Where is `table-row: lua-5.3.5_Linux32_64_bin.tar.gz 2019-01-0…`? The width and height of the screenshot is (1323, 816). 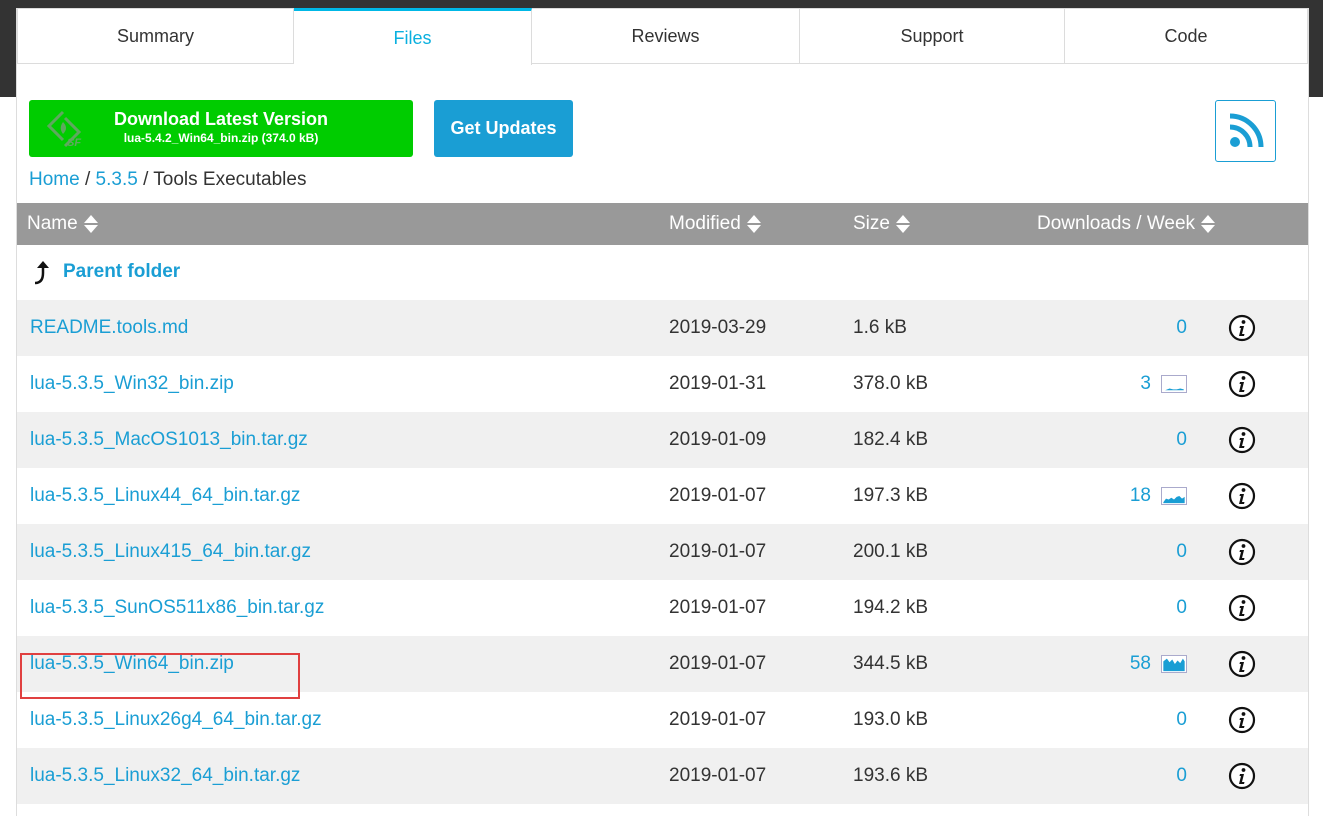
table-row: lua-5.3.5_Linux32_64_bin.tar.gz 2019-01-0… is located at coordinates (662, 776).